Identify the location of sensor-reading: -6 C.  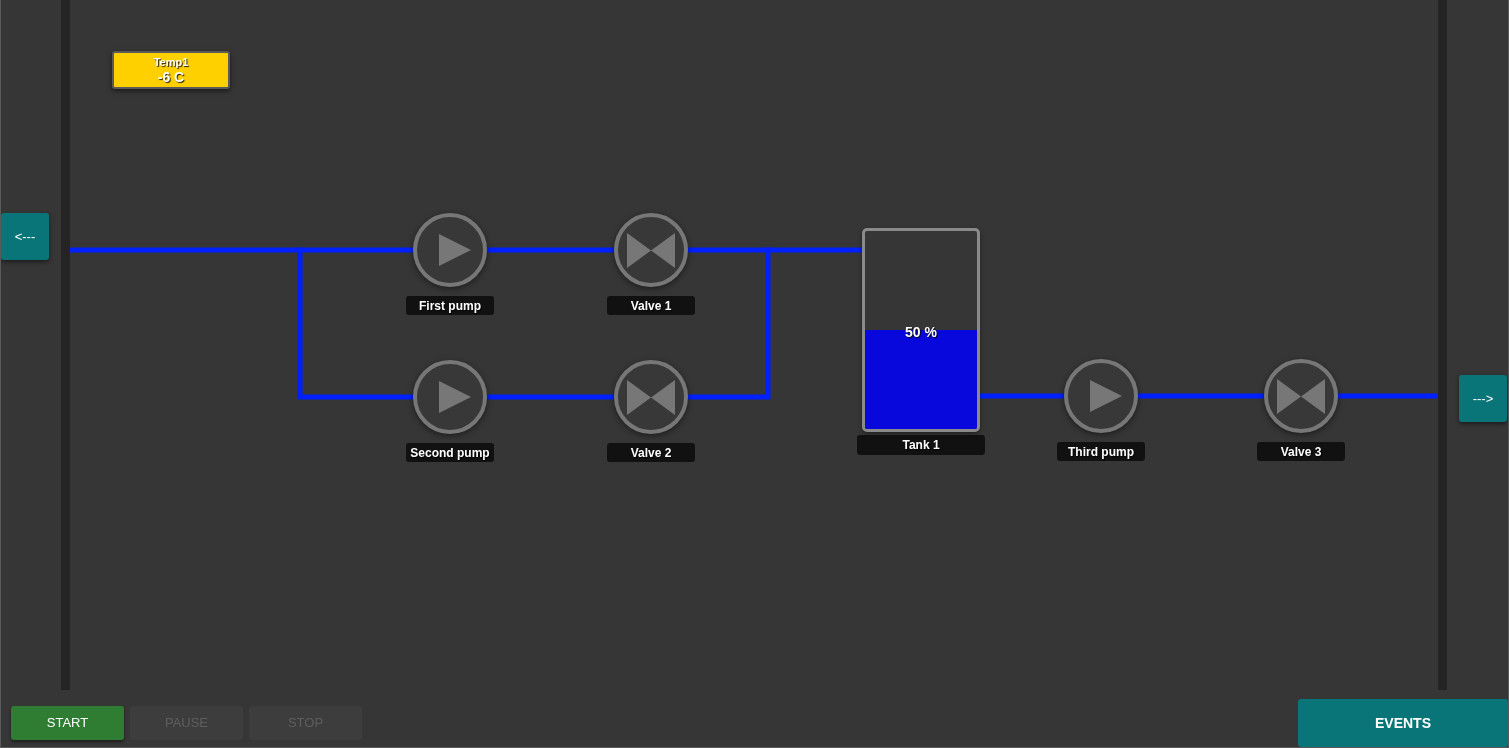
(171, 76).